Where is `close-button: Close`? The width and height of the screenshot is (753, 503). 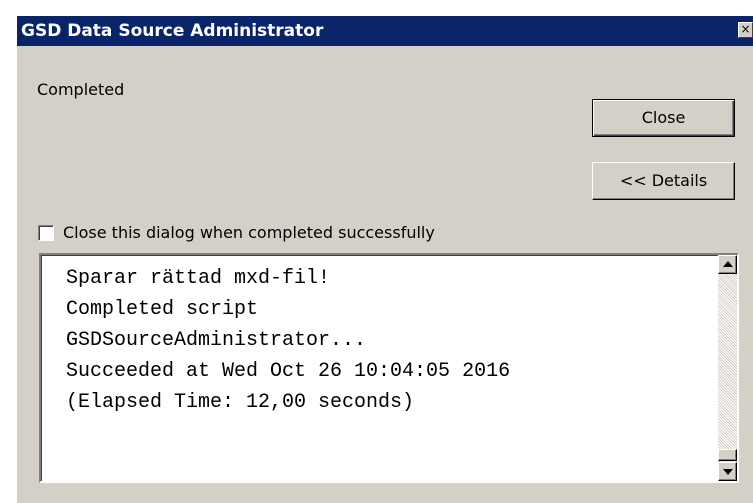
close-button: Close is located at coordinates (663, 118).